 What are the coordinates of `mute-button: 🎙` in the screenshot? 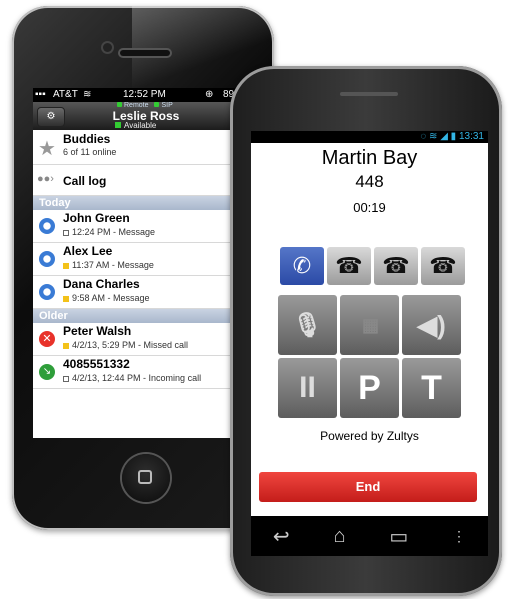 It's located at (307, 325).